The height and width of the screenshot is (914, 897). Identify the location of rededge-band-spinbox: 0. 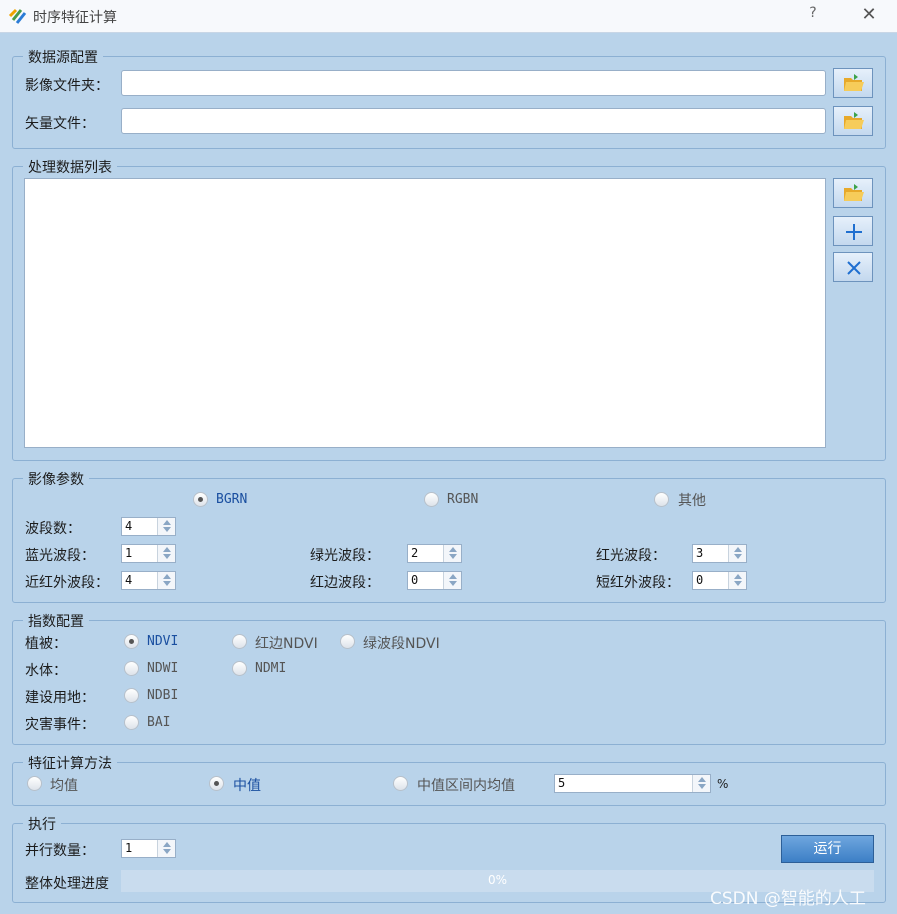
(434, 580).